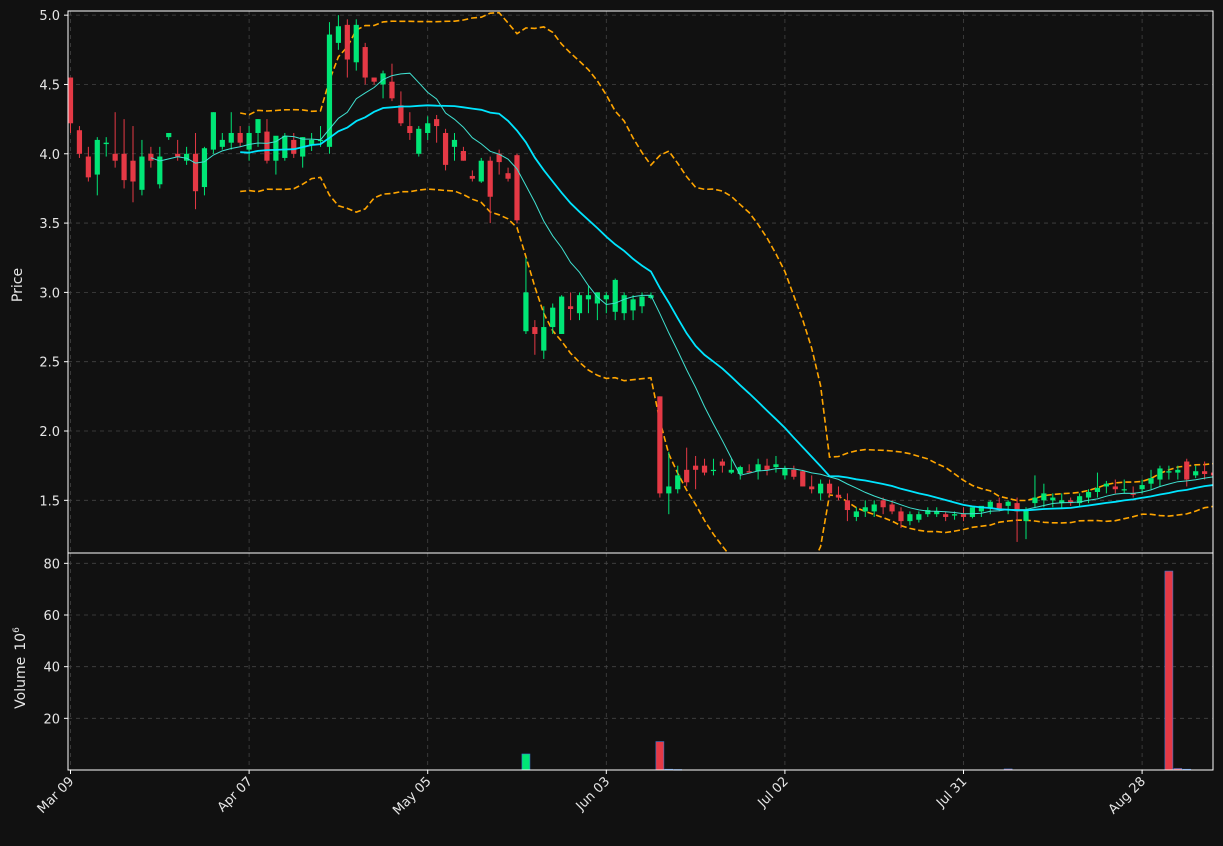 The height and width of the screenshot is (846, 1223). Describe the element at coordinates (17, 630) in the screenshot. I see `volume-axis-exponent: 6` at that location.